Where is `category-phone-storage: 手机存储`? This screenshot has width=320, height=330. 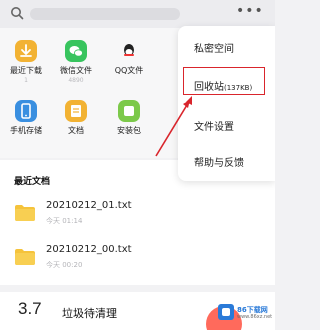
category-phone-storage: 手机存储 is located at coordinates (26, 118).